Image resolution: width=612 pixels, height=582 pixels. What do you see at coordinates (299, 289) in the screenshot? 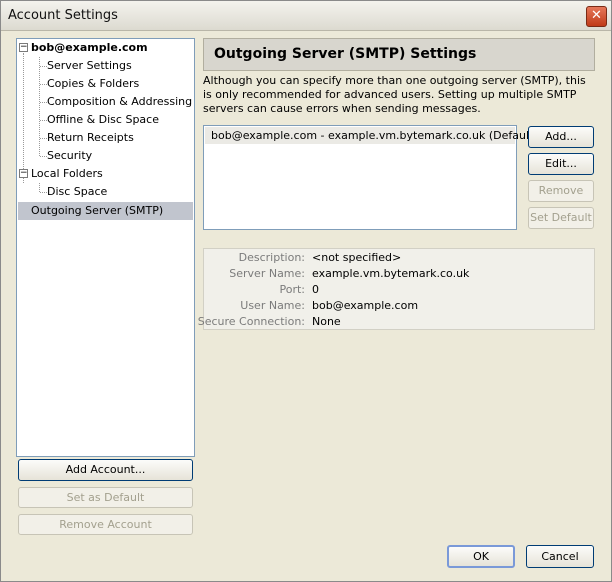
I see `detail-port: Port: 0` at bounding box center [299, 289].